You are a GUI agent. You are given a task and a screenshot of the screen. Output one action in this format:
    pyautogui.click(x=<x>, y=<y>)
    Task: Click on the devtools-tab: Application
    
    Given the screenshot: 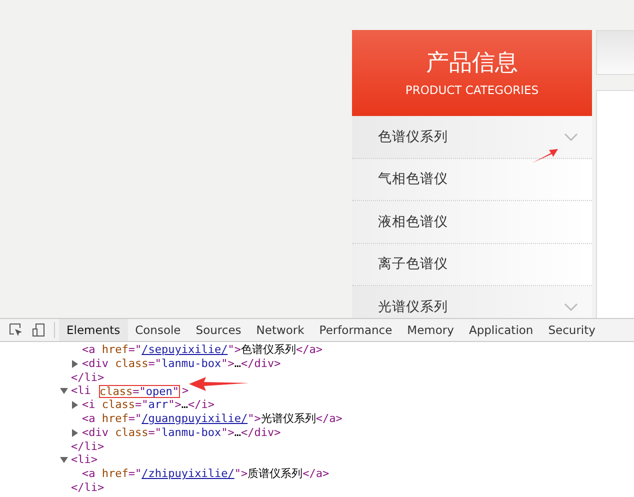 What is the action you would take?
    pyautogui.click(x=501, y=330)
    